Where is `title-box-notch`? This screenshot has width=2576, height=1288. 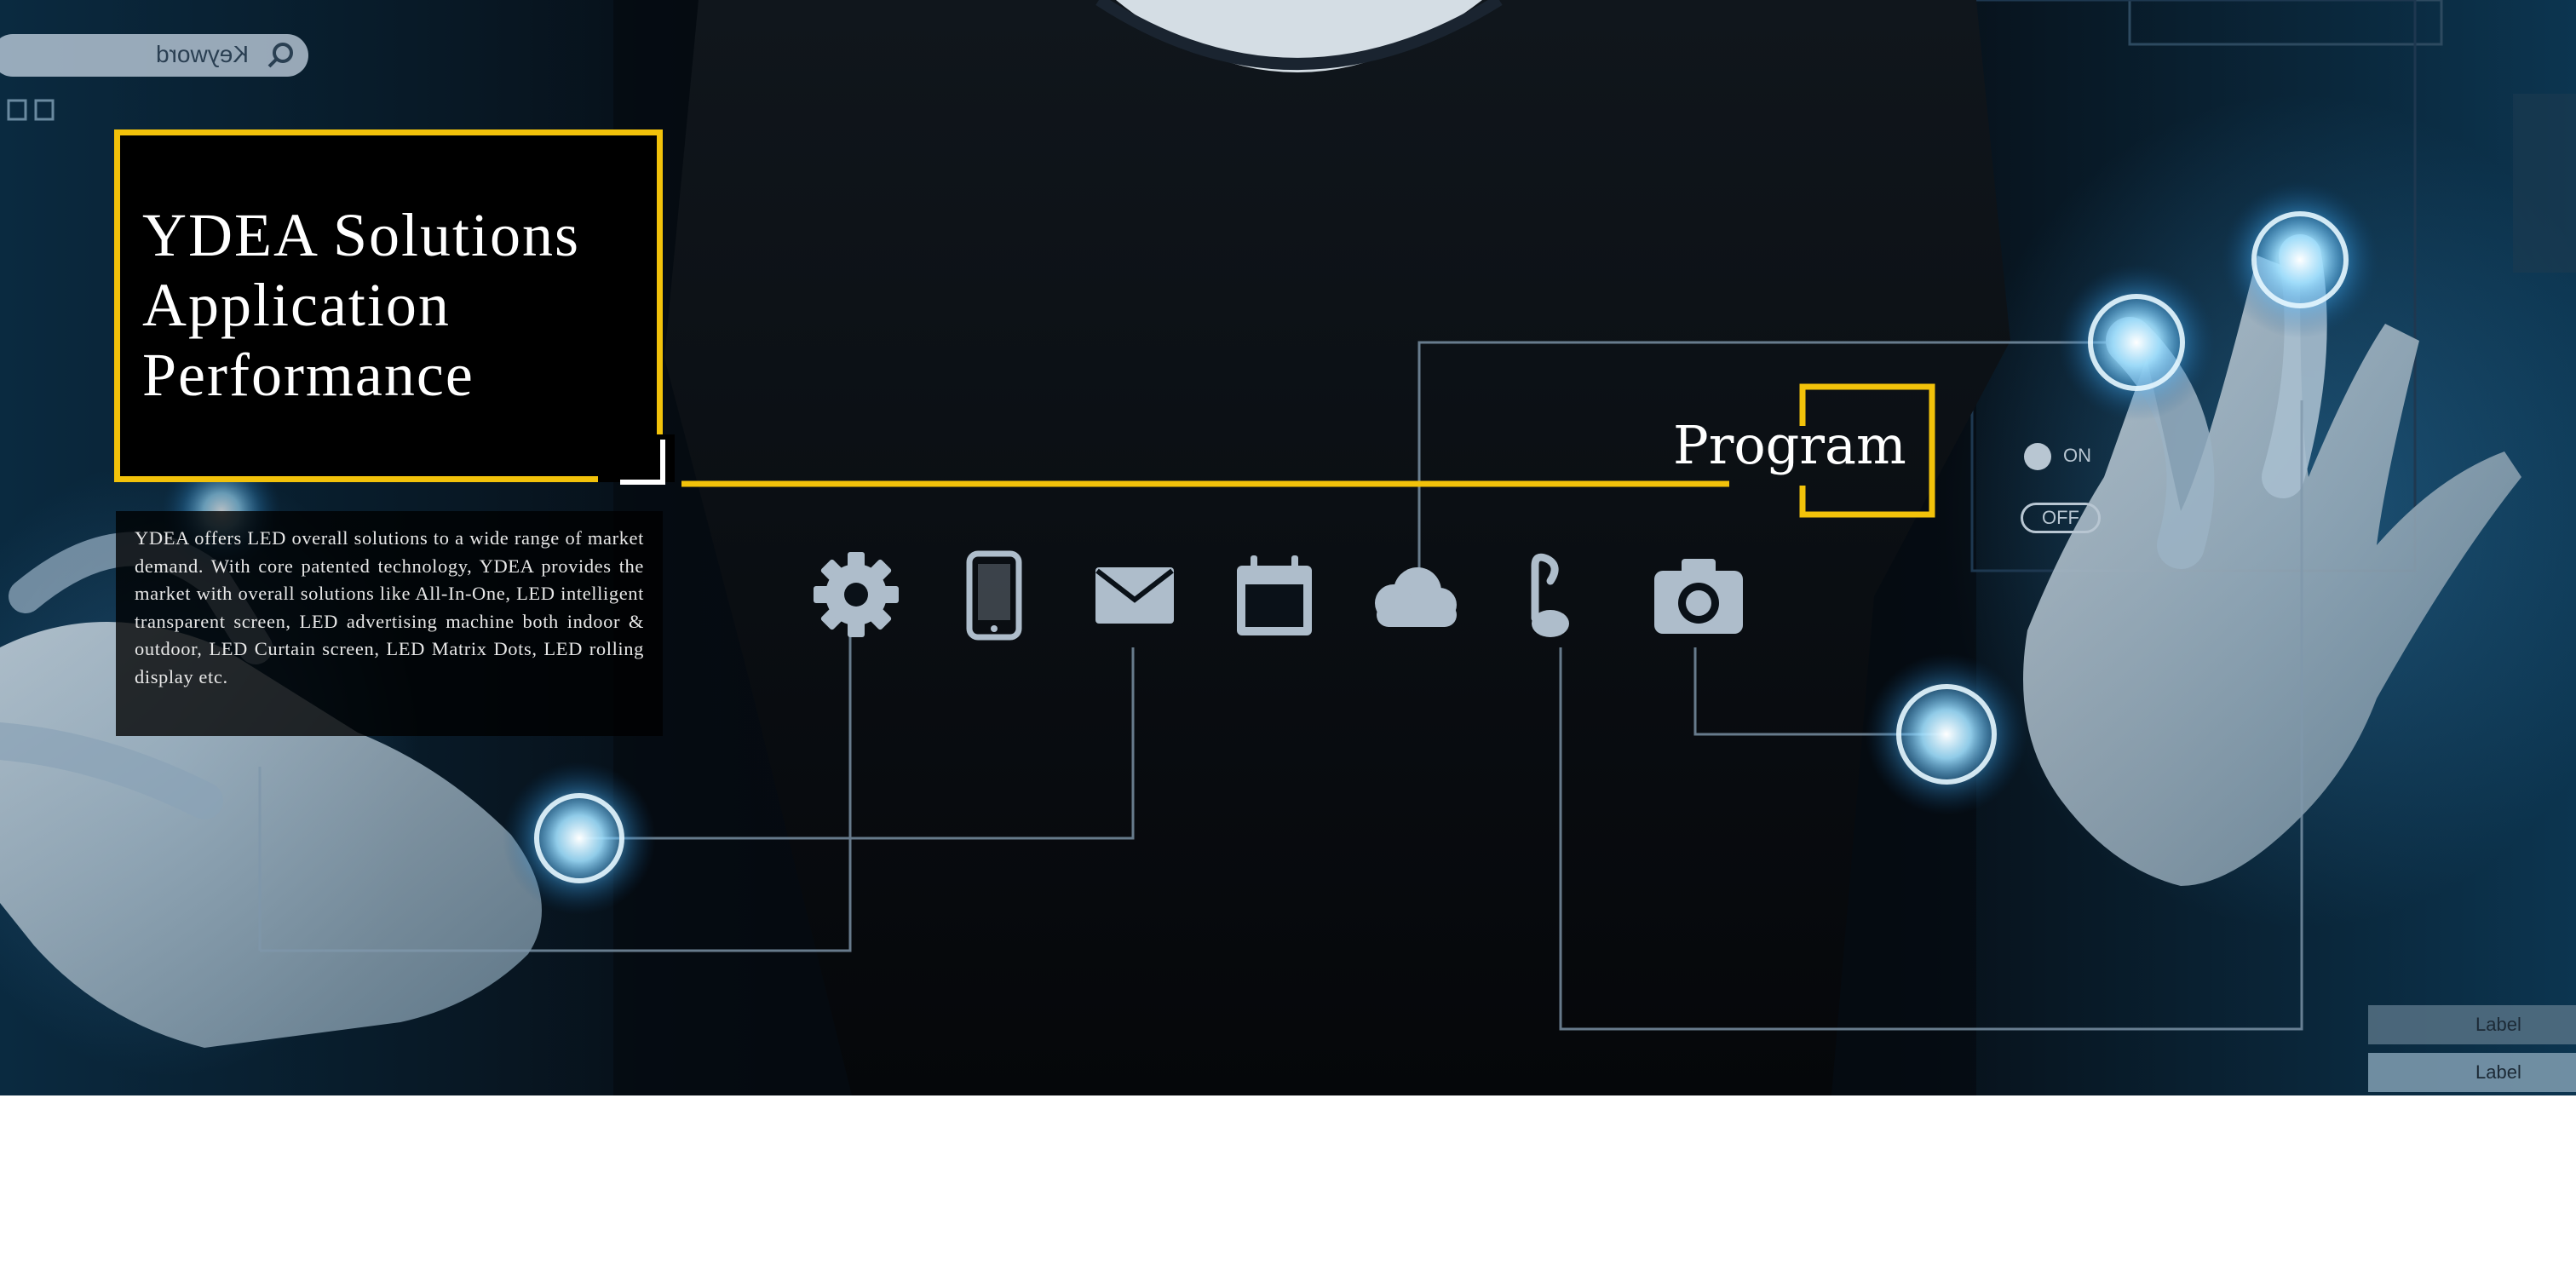 title-box-notch is located at coordinates (637, 459).